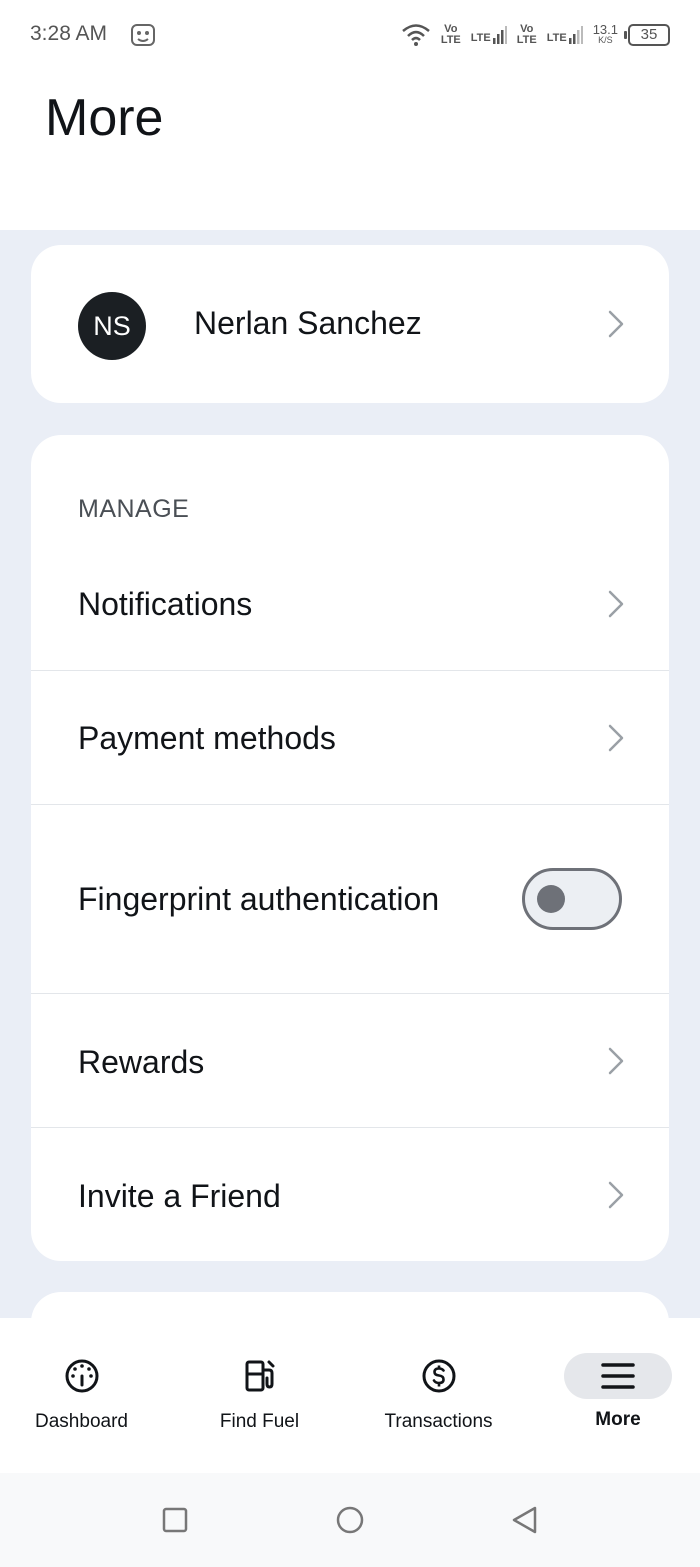 The image size is (700, 1567). Describe the element at coordinates (207, 738) in the screenshot. I see `menu-item-label: Payment methods` at that location.